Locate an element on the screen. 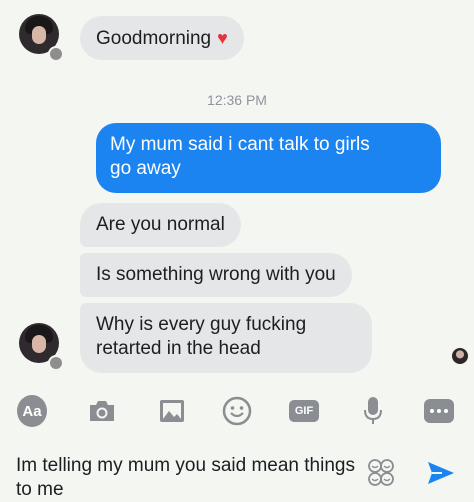 This screenshot has height=502, width=474. camera-button is located at coordinates (102, 411).